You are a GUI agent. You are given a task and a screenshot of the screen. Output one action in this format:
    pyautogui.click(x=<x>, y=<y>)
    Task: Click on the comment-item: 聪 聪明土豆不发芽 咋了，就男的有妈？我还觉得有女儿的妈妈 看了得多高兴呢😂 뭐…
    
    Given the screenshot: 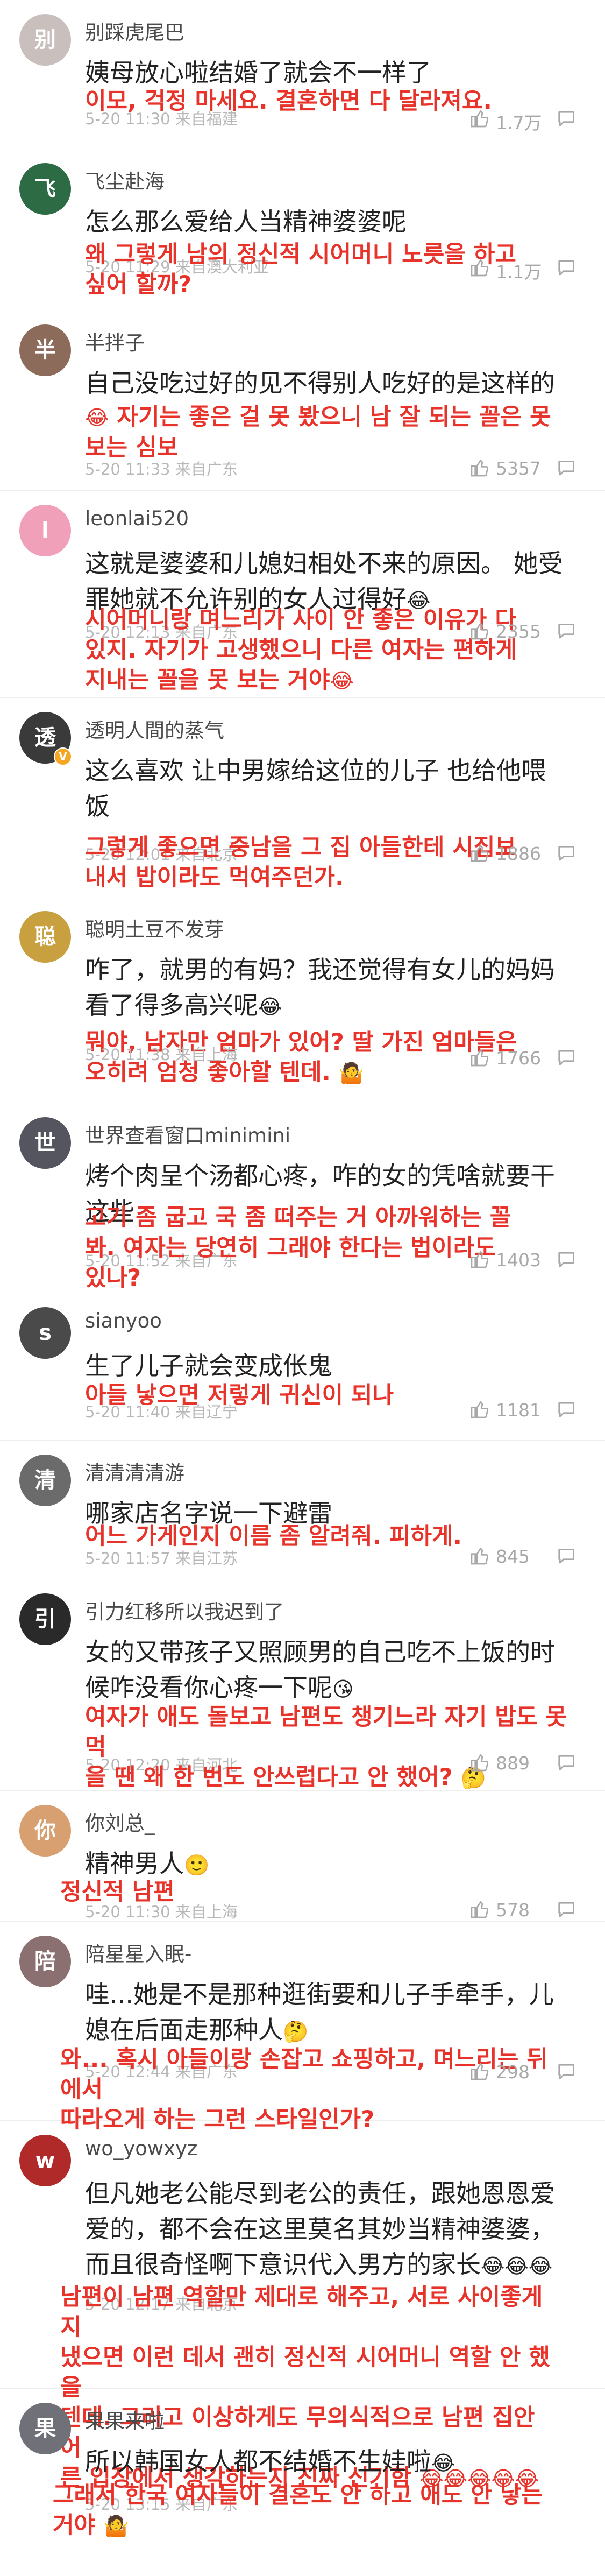 What is the action you would take?
    pyautogui.click(x=302, y=1000)
    